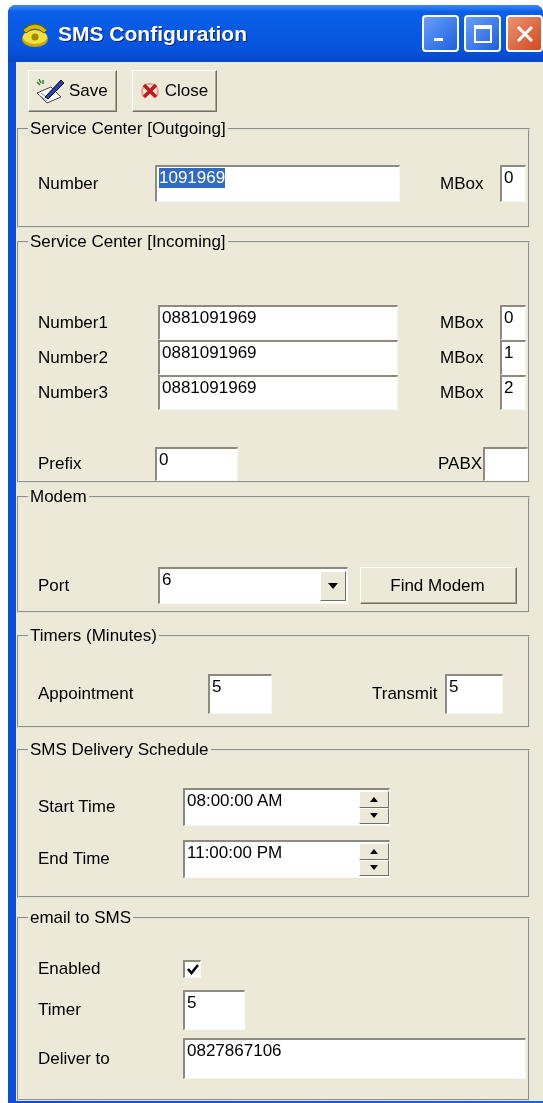  Describe the element at coordinates (54, 585) in the screenshot. I see `field-label: Port` at that location.